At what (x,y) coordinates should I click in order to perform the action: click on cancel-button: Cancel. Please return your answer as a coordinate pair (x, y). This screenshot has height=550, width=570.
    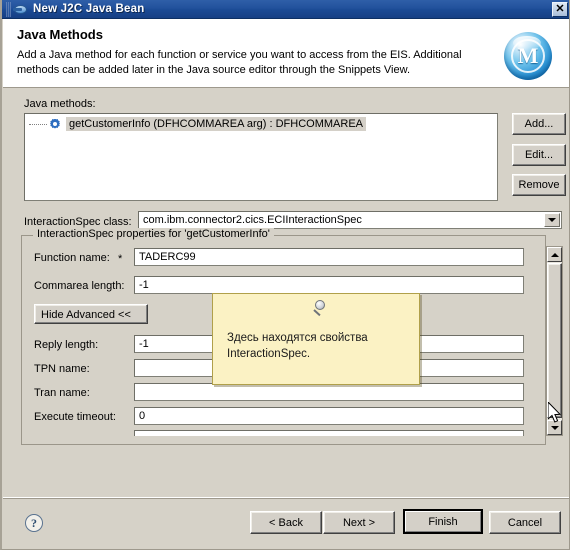
    Looking at the image, I should click on (525, 522).